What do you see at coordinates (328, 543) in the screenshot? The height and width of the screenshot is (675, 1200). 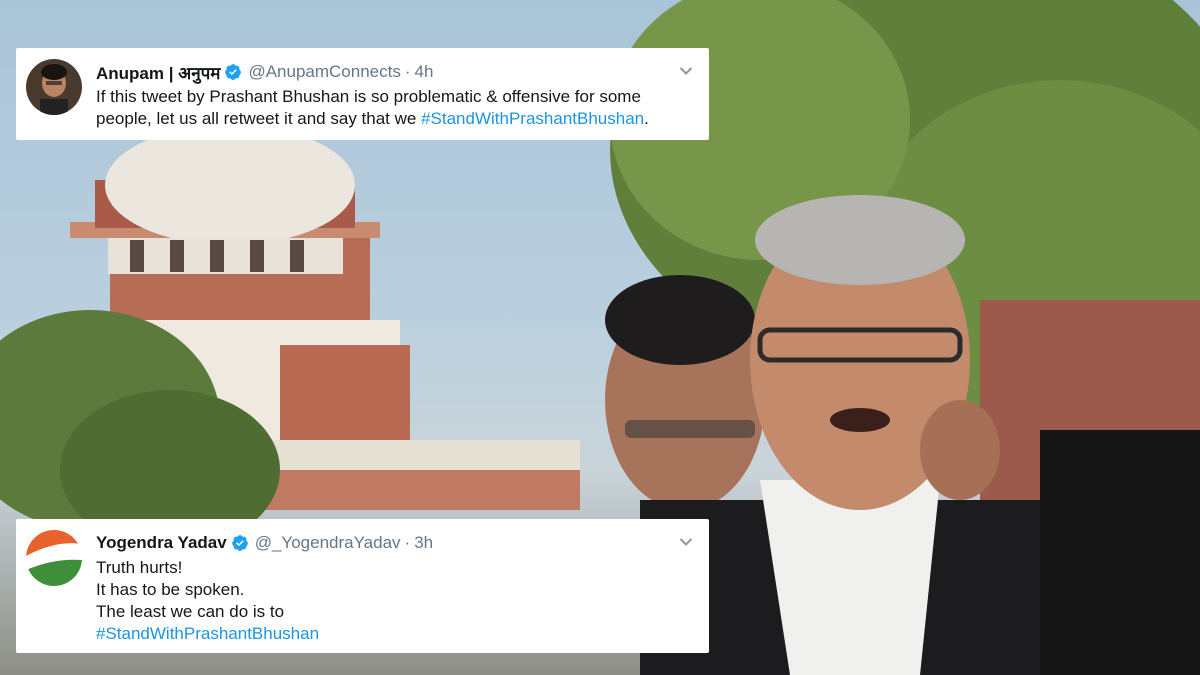 I see `author-handle: @_YogendraYadav` at bounding box center [328, 543].